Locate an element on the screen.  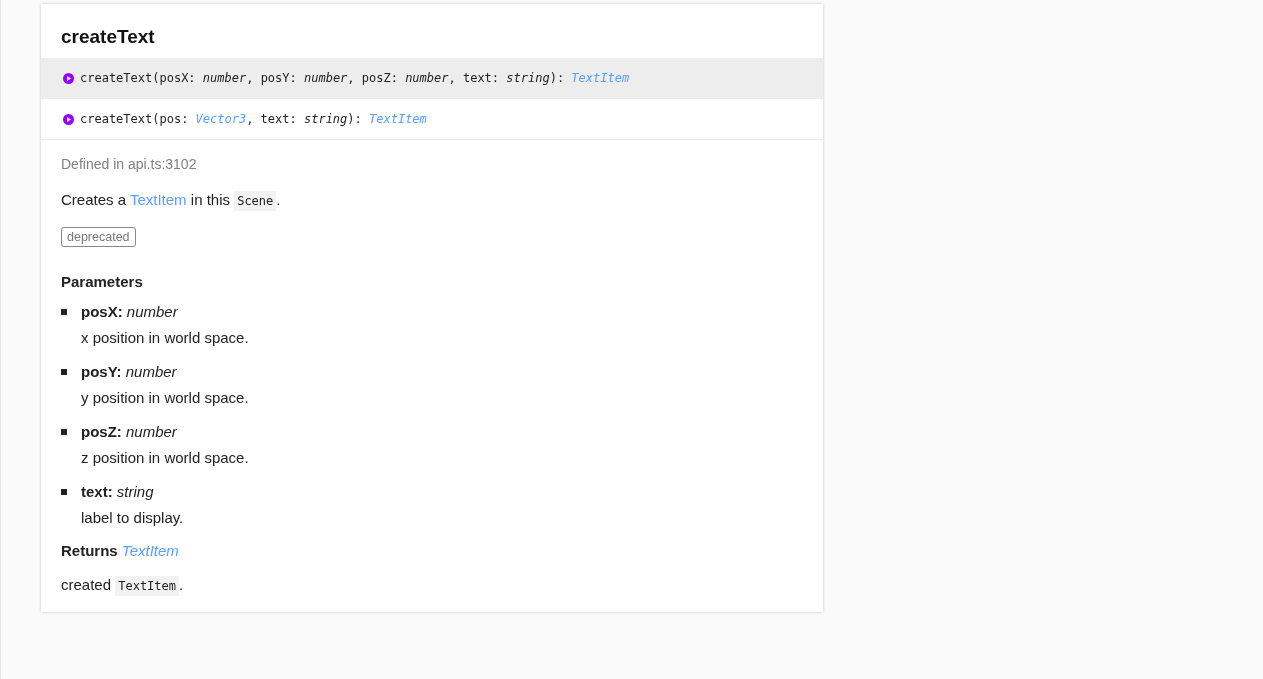
parameter-description: z position in world space. is located at coordinates (165, 458).